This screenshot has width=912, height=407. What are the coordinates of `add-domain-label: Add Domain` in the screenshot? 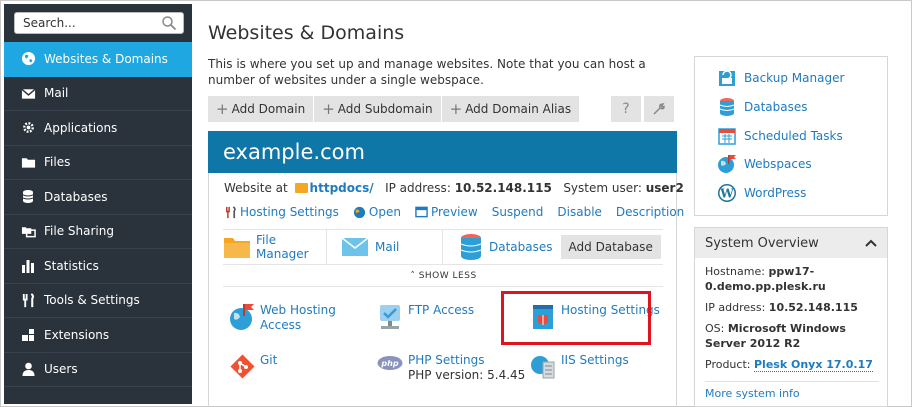 It's located at (268, 109).